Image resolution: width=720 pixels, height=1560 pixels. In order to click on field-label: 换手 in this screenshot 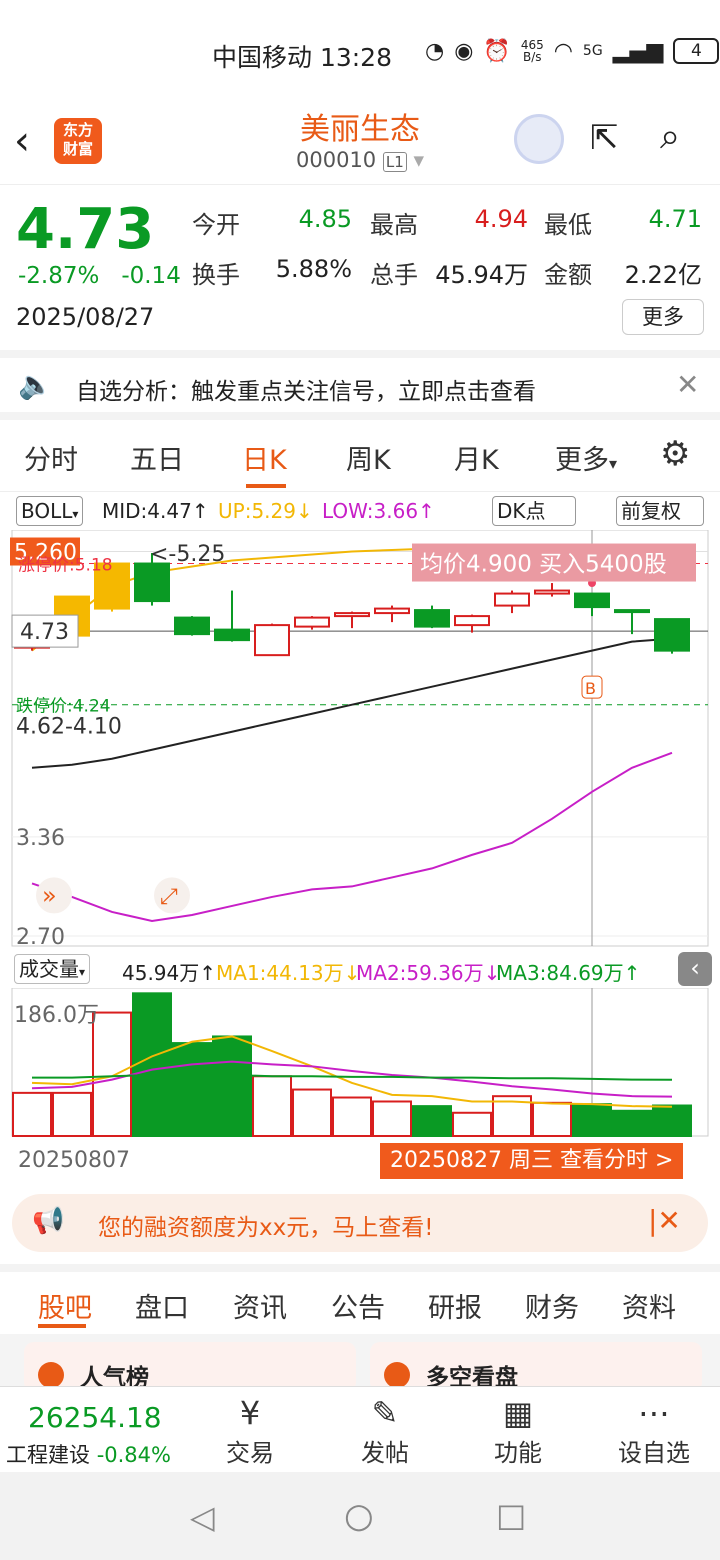, I will do `click(216, 275)`.